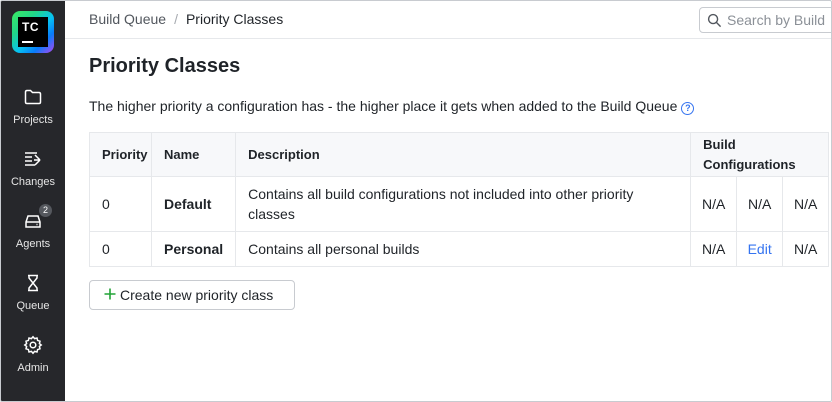  What do you see at coordinates (33, 244) in the screenshot?
I see `sidebar-item-label: Agents` at bounding box center [33, 244].